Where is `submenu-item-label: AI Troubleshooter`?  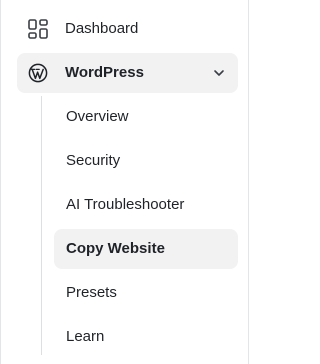
submenu-item-label: AI Troubleshooter is located at coordinates (125, 204).